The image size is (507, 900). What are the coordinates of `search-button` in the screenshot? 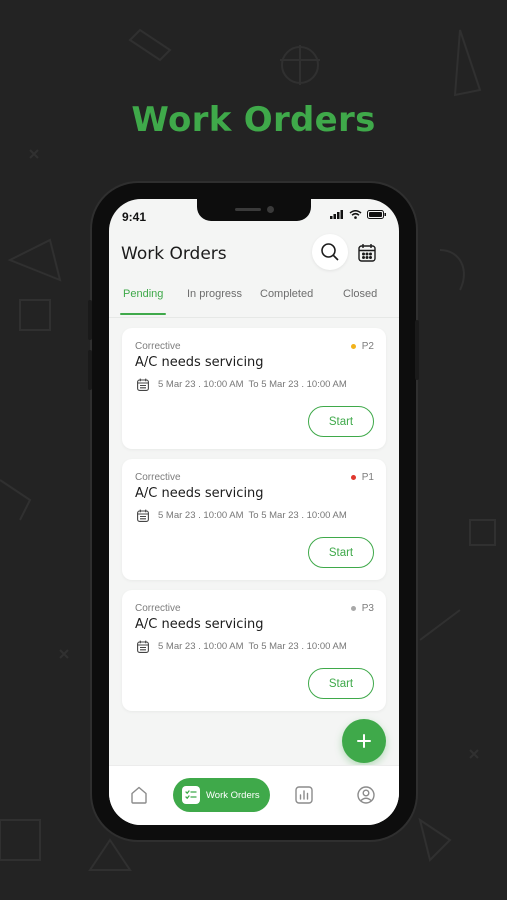 It's located at (330, 252).